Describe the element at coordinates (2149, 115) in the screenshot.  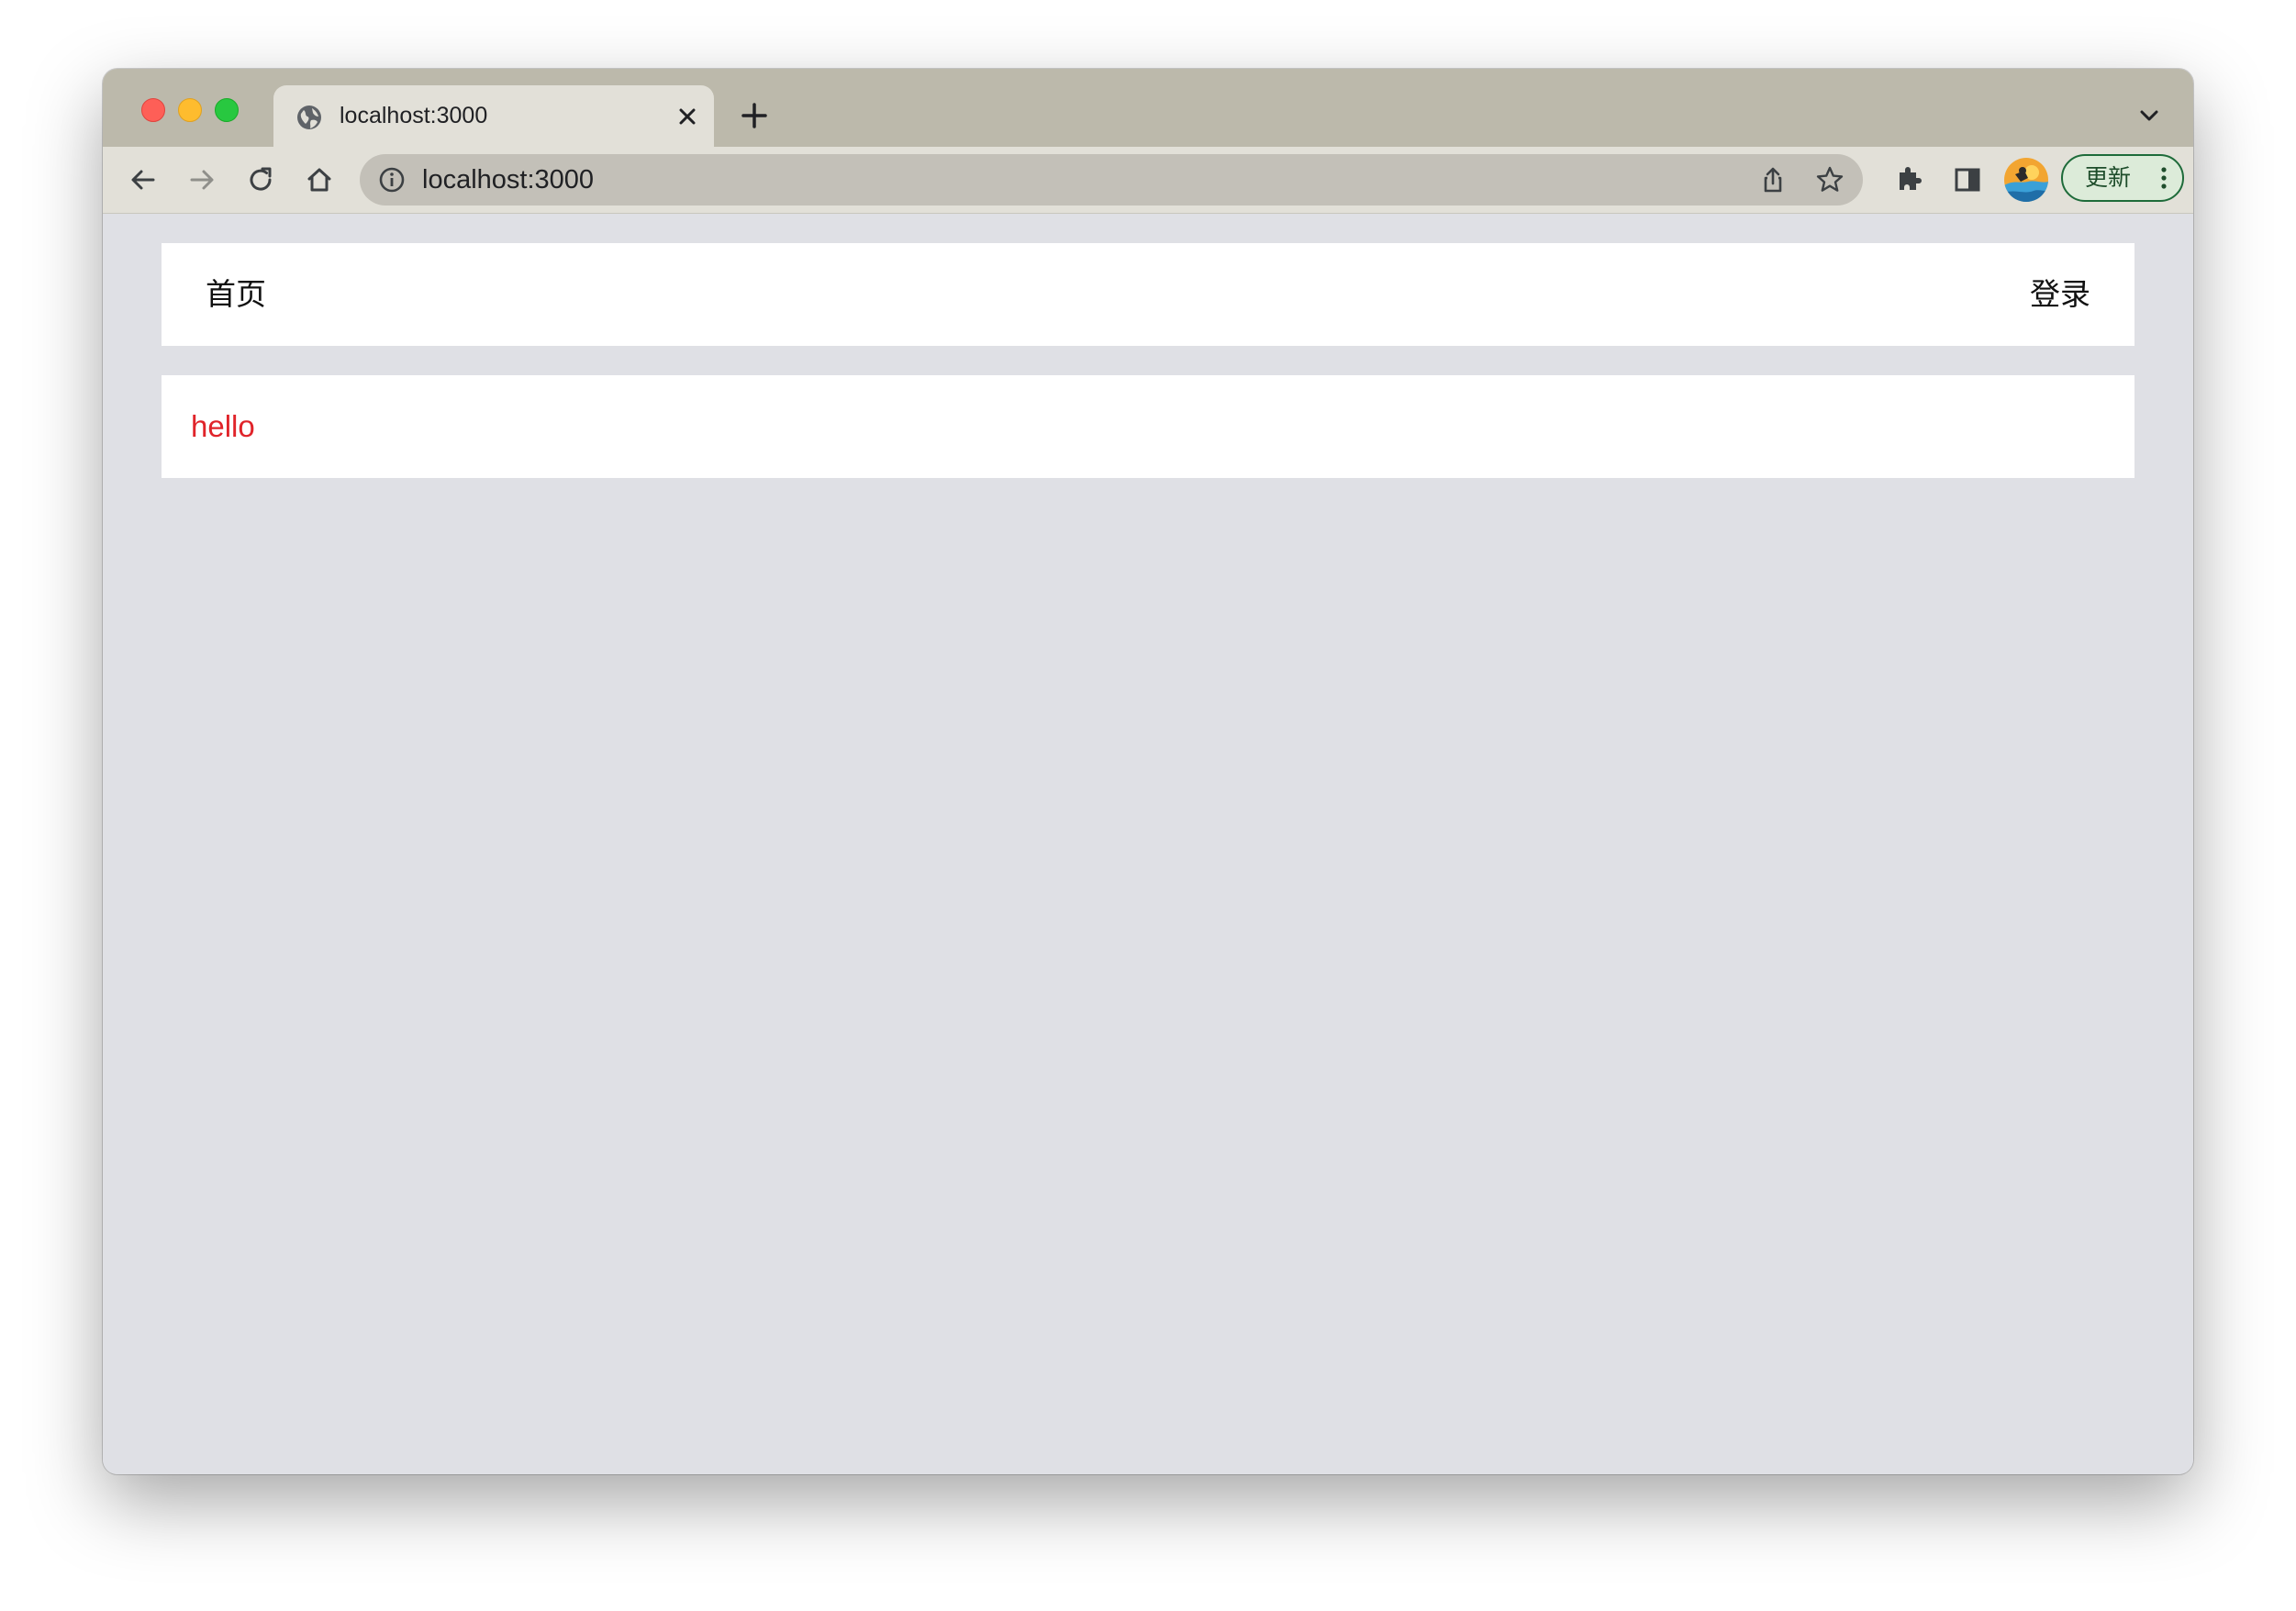
I see `chevron-down-icon` at that location.